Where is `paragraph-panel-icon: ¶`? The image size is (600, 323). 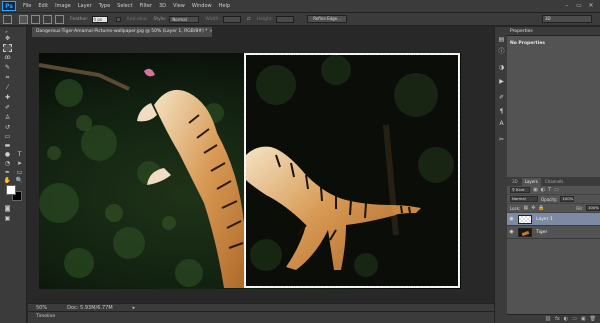
paragraph-panel-icon: ¶ is located at coordinates (501, 111).